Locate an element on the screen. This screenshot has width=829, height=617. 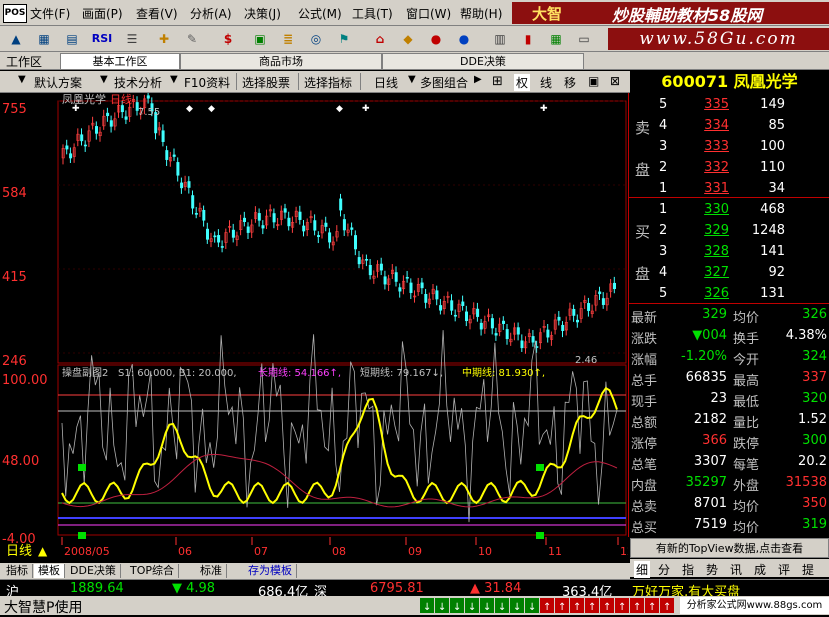
quote-label: 总额 is located at coordinates (644, 423).